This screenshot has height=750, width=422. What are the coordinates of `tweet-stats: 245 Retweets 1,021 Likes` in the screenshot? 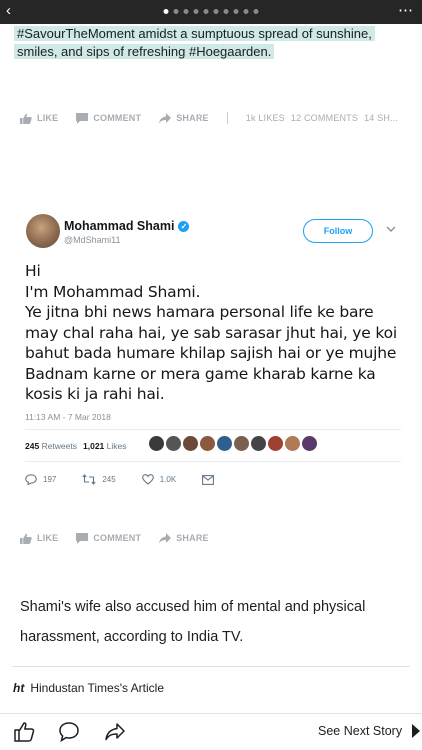 It's located at (76, 446).